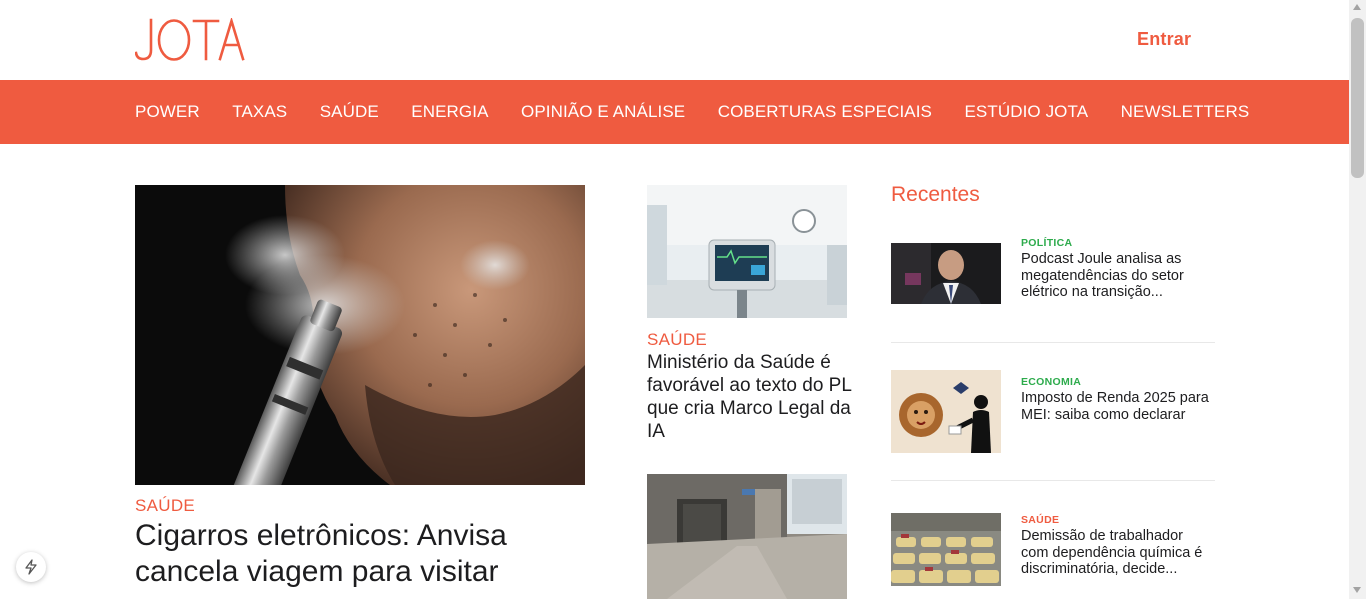 This screenshot has width=1366, height=599. What do you see at coordinates (1046, 243) in the screenshot?
I see `recent-category: POLÍTICA` at bounding box center [1046, 243].